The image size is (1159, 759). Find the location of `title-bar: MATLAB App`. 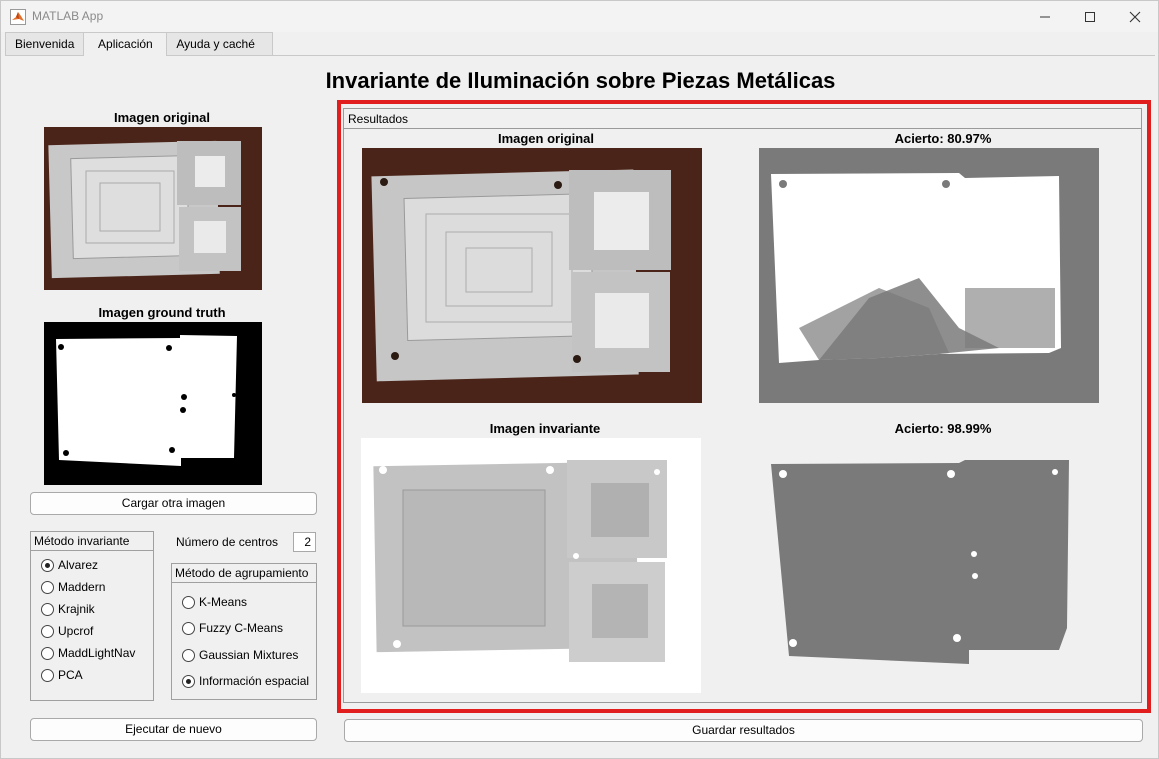

title-bar: MATLAB App is located at coordinates (579, 16).